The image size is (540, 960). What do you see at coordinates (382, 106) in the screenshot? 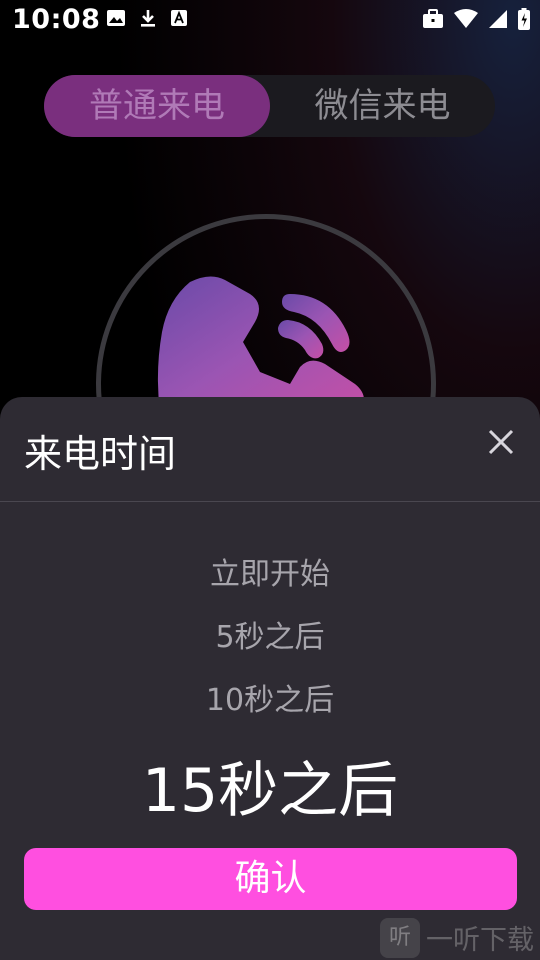
I see `tab-wechat-call: 微信来电` at bounding box center [382, 106].